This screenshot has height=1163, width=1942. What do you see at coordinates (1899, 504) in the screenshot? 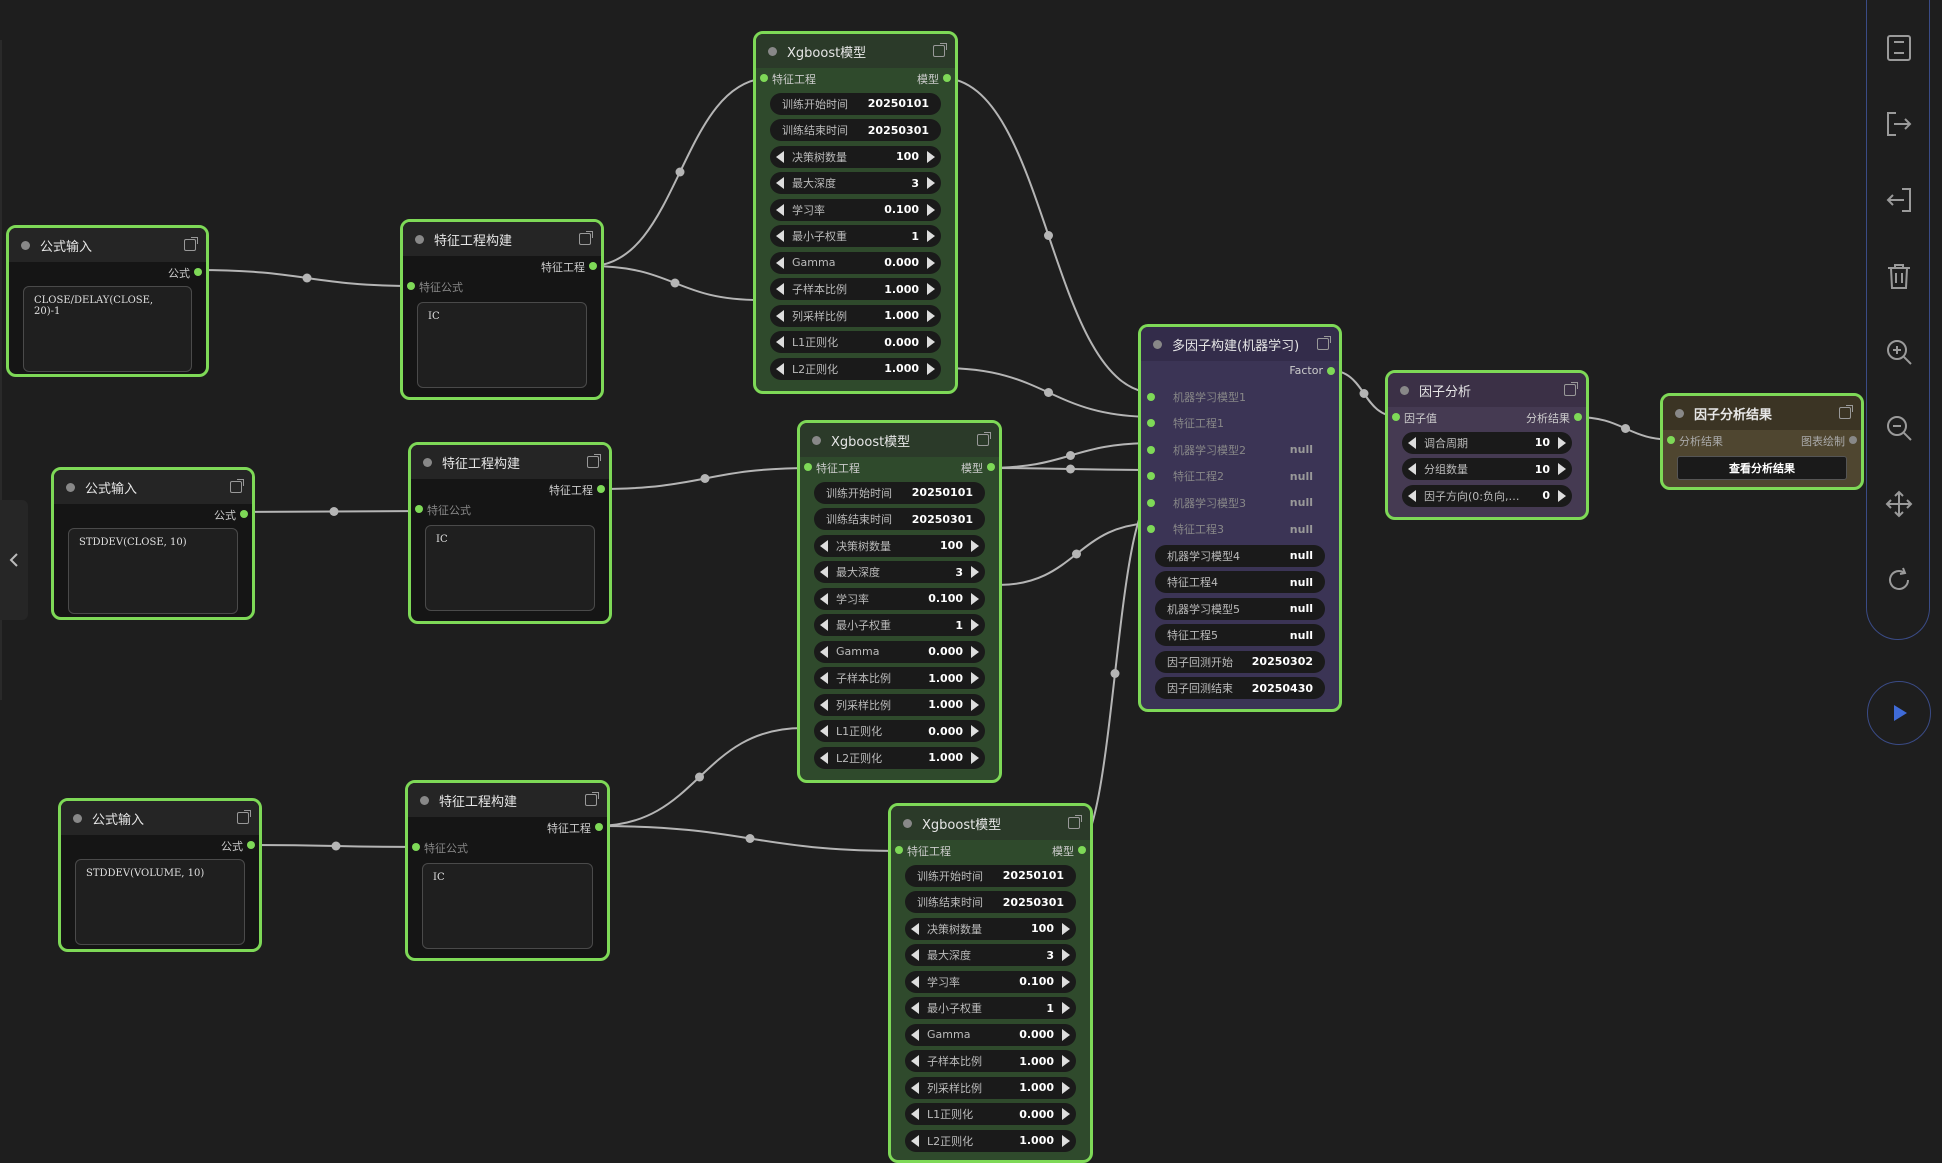
I see `move-icon` at bounding box center [1899, 504].